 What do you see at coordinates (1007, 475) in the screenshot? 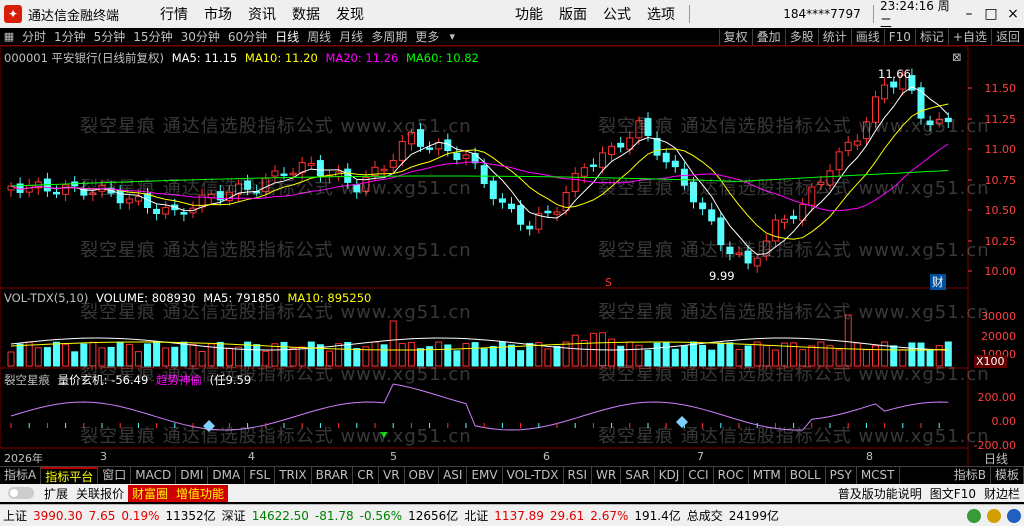
I see `tab-template: 模板` at bounding box center [1007, 475].